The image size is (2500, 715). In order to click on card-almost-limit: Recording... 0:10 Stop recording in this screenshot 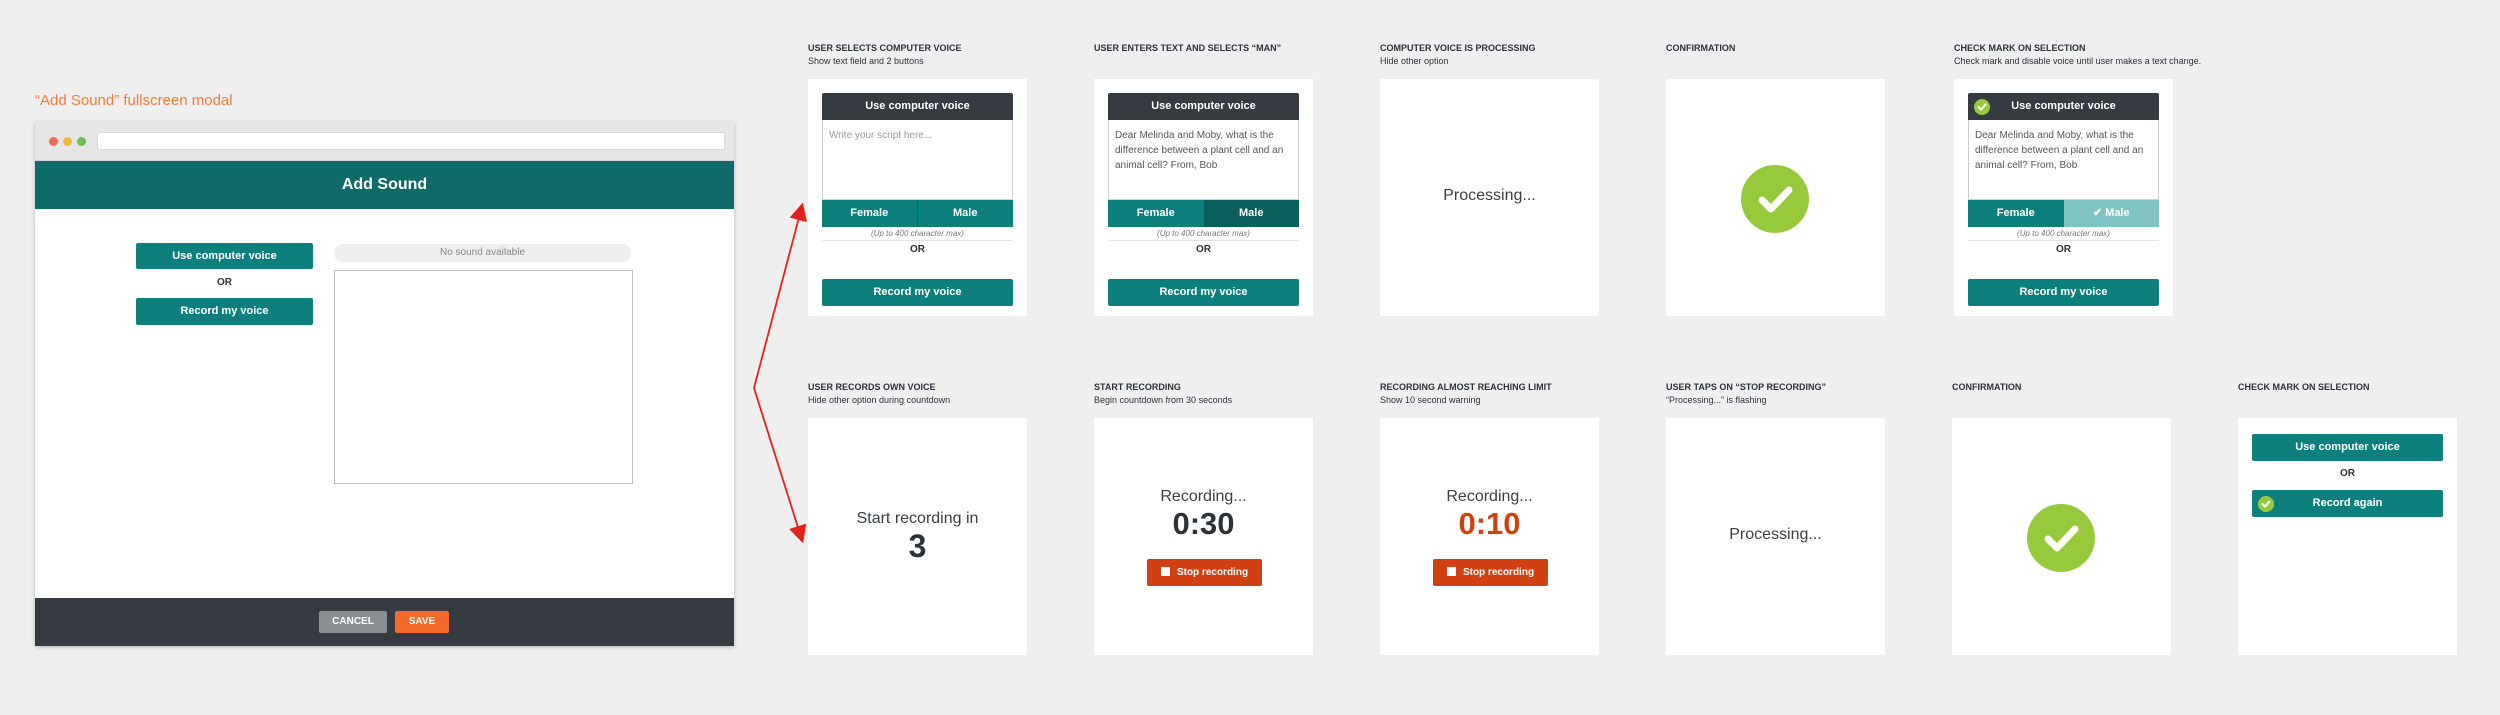, I will do `click(1489, 536)`.